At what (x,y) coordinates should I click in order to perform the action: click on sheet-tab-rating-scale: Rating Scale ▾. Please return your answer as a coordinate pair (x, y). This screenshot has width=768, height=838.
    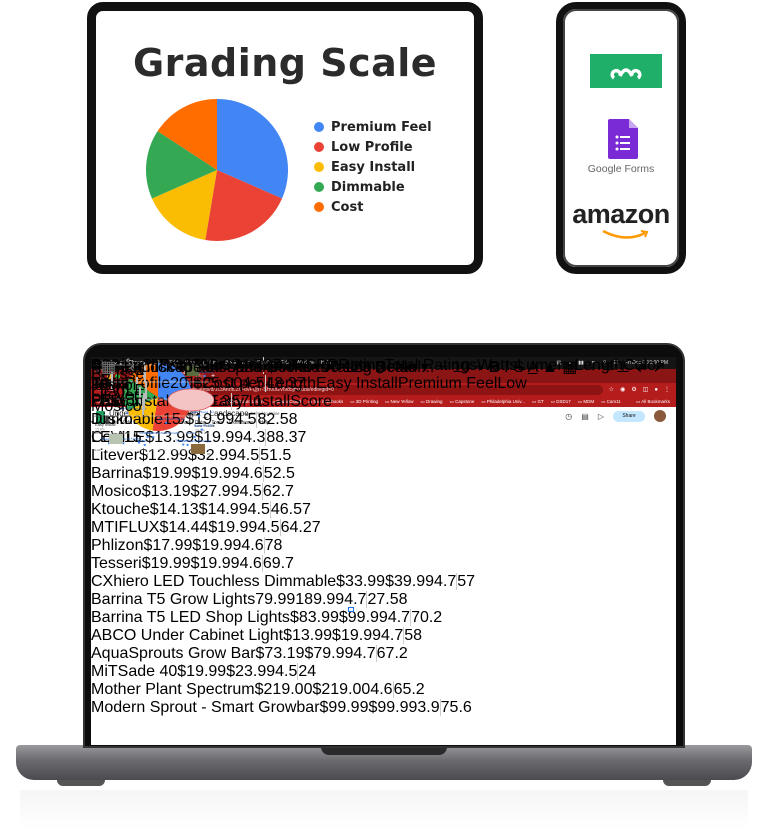
    Looking at the image, I should click on (377, 367).